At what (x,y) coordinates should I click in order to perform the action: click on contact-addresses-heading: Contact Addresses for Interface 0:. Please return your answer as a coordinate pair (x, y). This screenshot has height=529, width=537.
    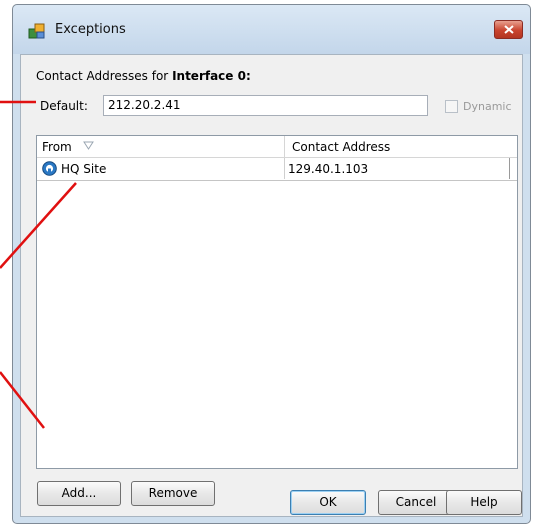
    Looking at the image, I should click on (143, 76).